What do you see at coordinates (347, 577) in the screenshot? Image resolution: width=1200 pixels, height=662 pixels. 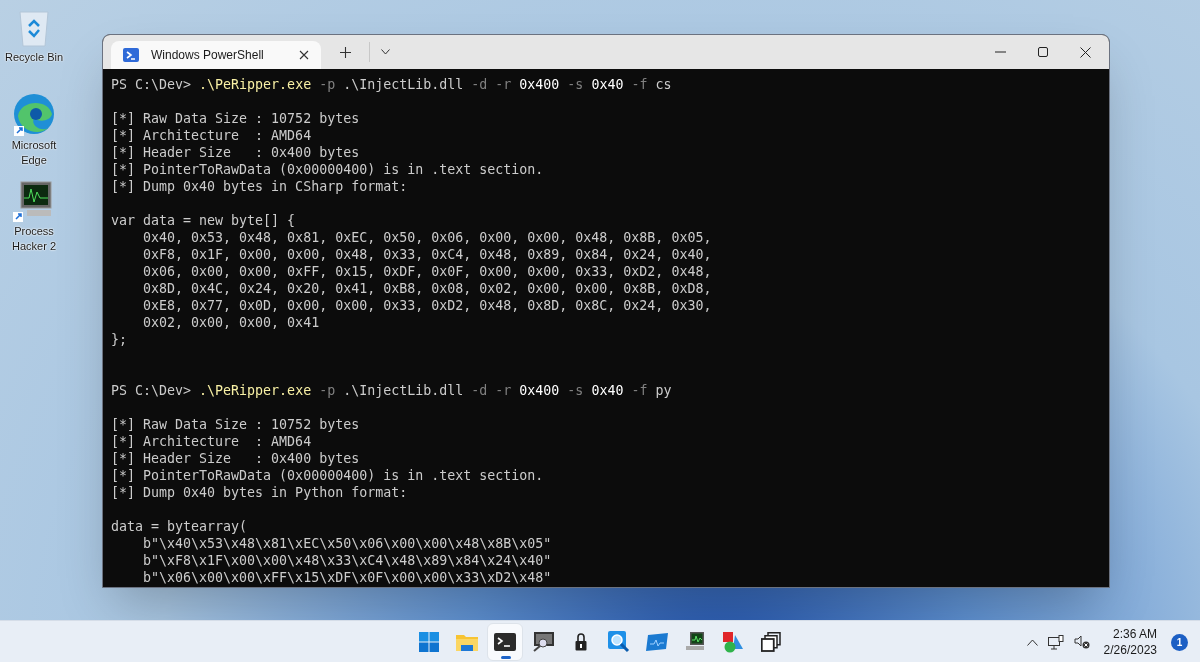 I see `output-line: b"\x06\x00\x00\xFF\x15\xDF\x0F\x00\x00\x33\xD2\x48"` at bounding box center [347, 577].